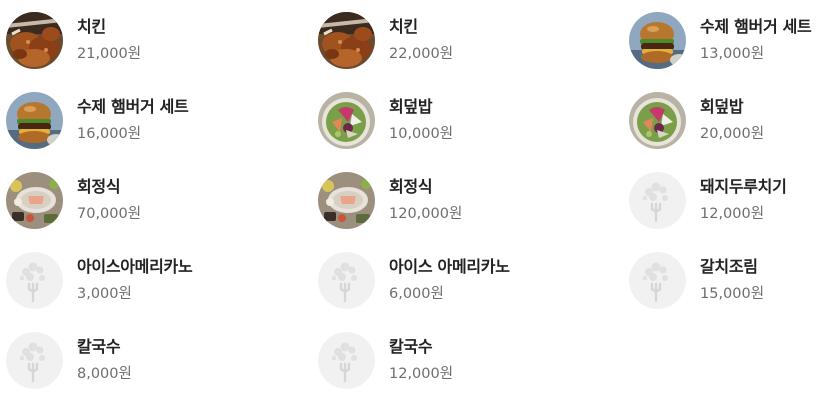 The width and height of the screenshot is (831, 408). What do you see at coordinates (463, 200) in the screenshot?
I see `menu-item: 회정식 120,000원` at bounding box center [463, 200].